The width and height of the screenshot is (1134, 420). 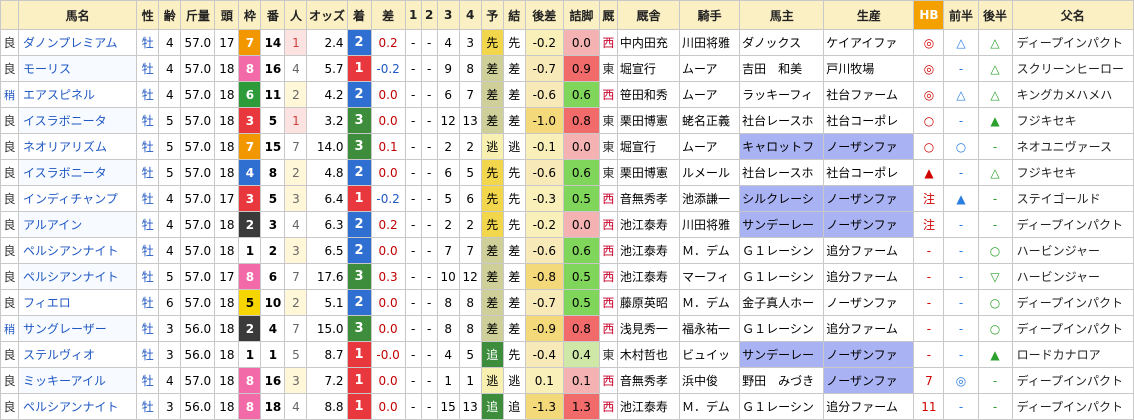 I want to click on owner-name: 吉田 和美, so click(x=782, y=68).